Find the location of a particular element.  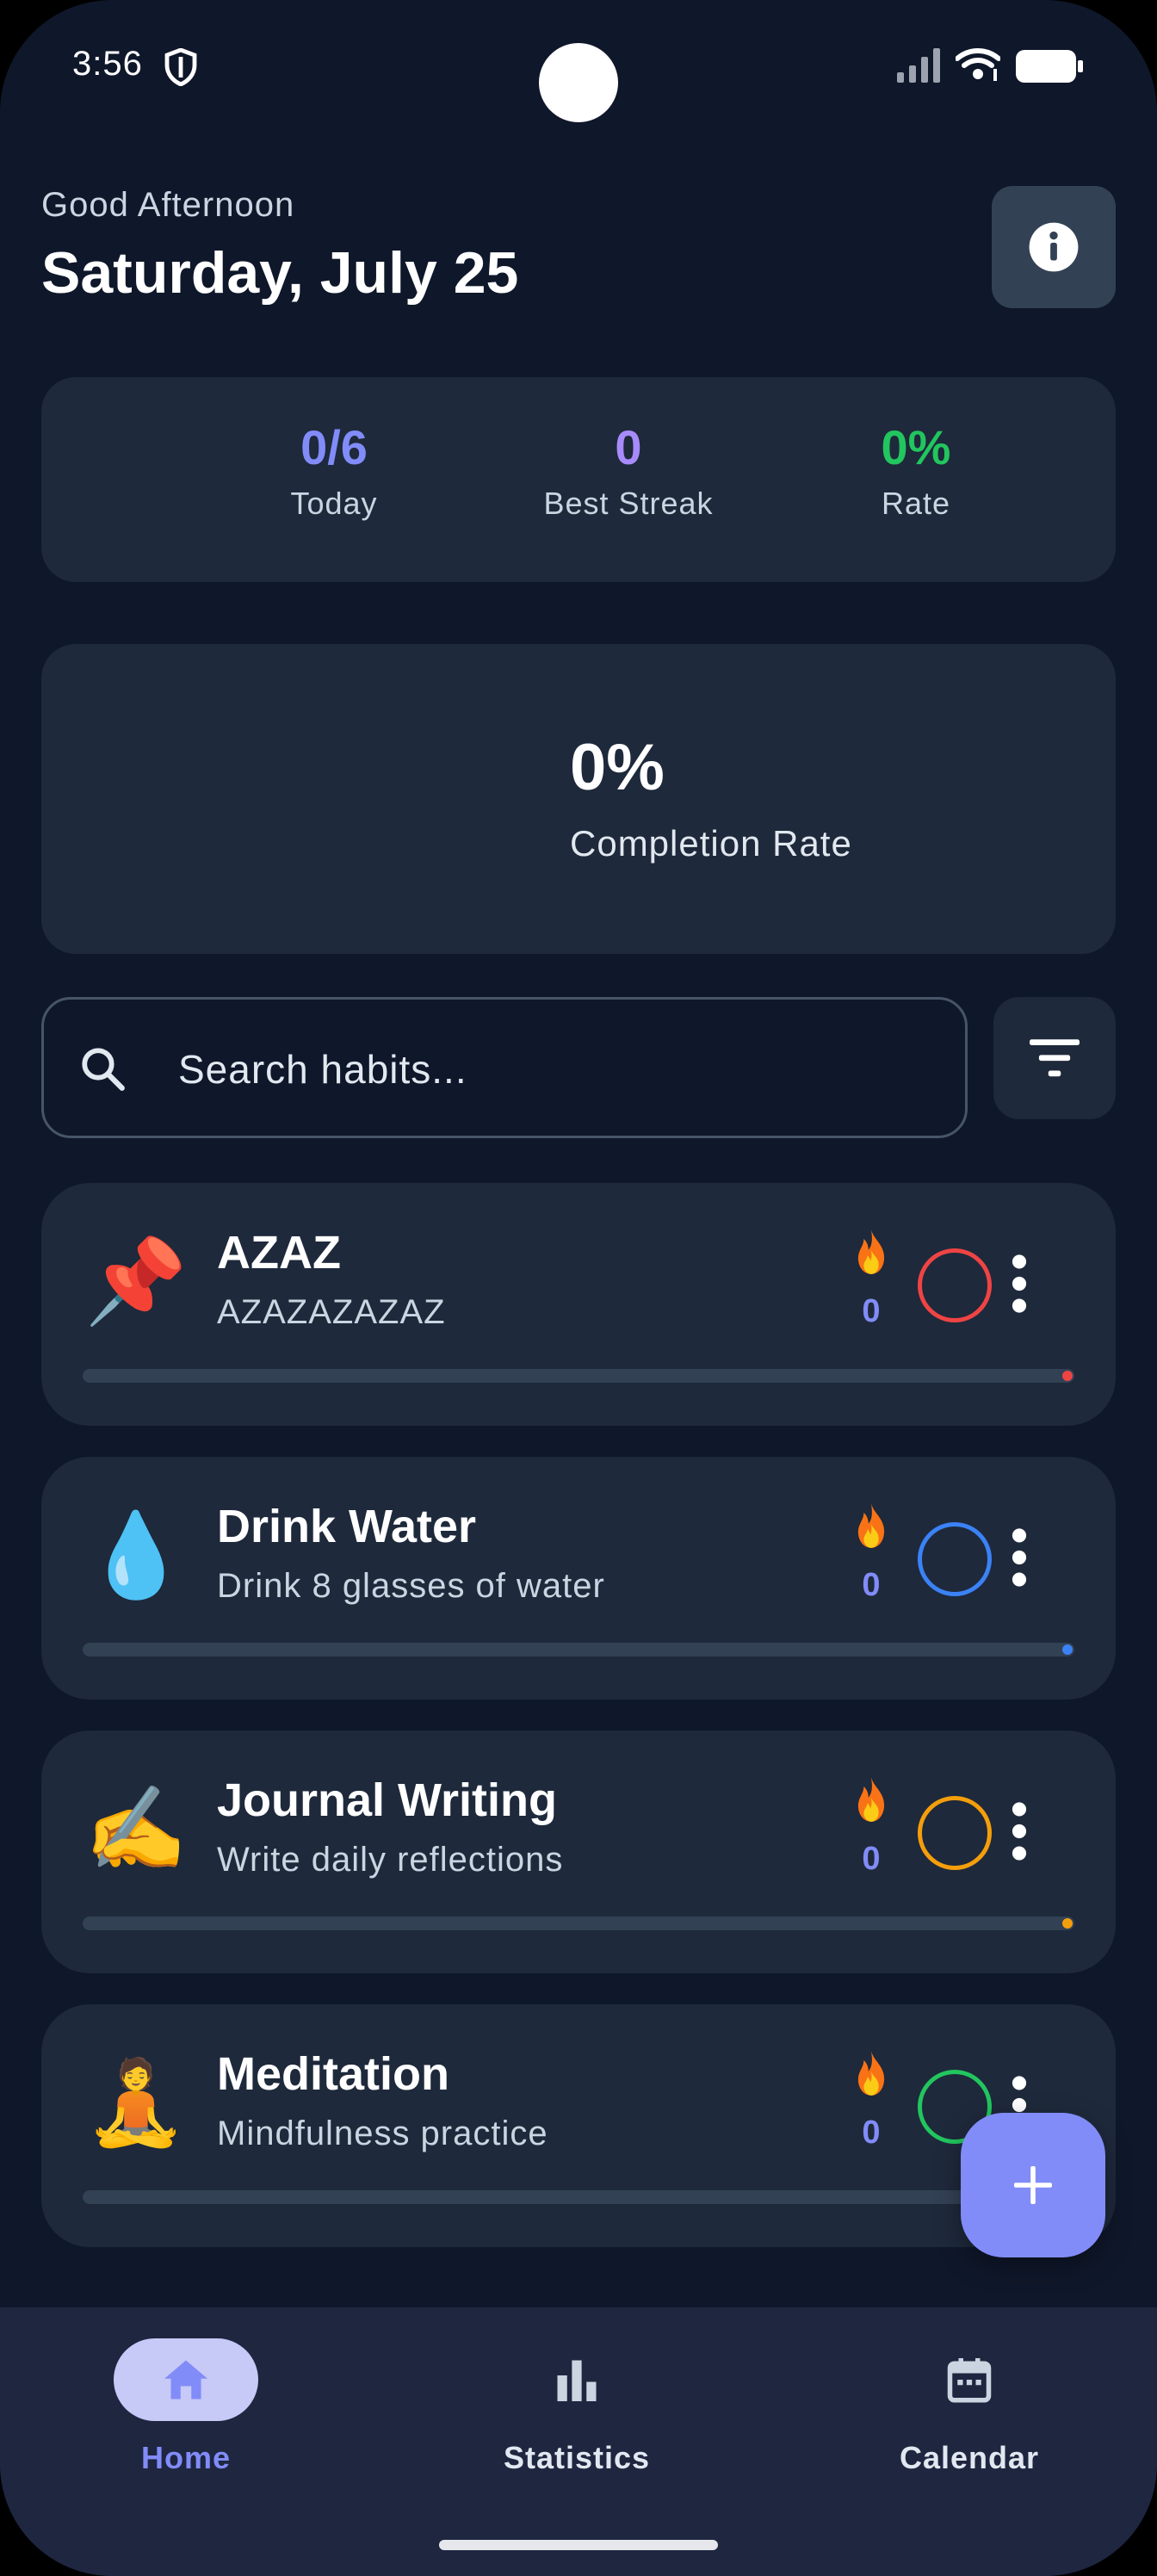

completion-rate-card: 0% Completion Rate is located at coordinates (579, 799).